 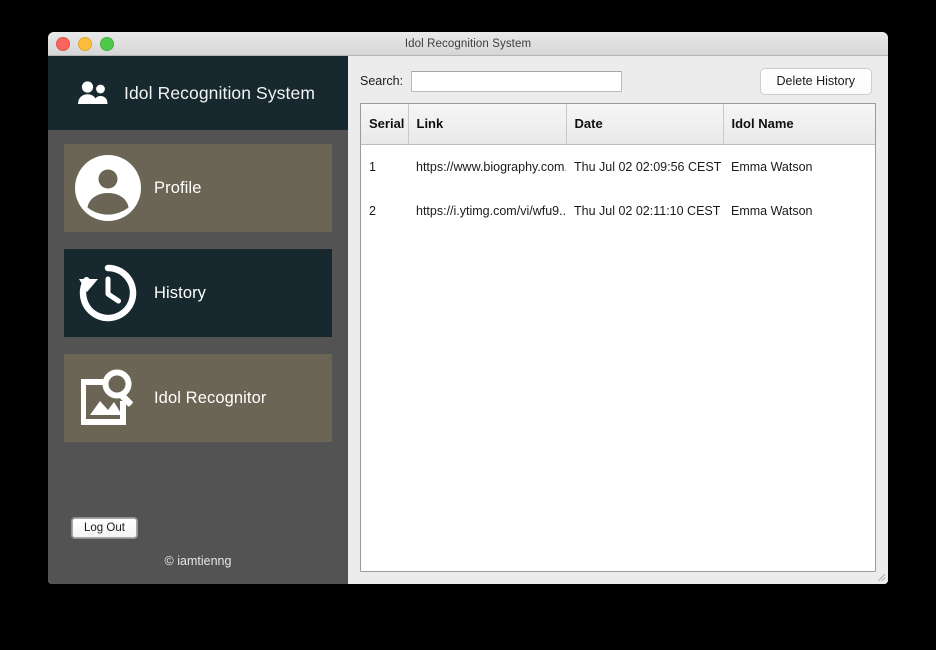 I want to click on minimize-window-button, so click(x=85, y=43).